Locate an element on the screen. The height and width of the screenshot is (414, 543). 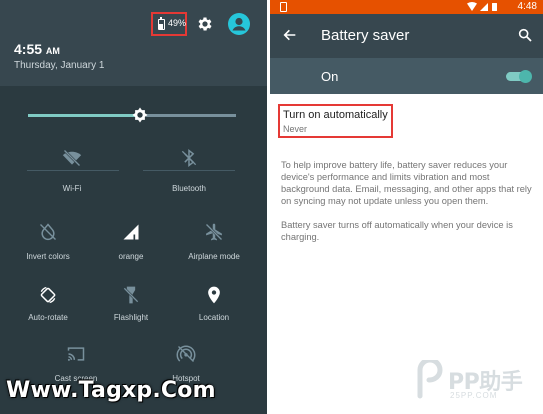
tile-label: orange is located at coordinates (131, 256).